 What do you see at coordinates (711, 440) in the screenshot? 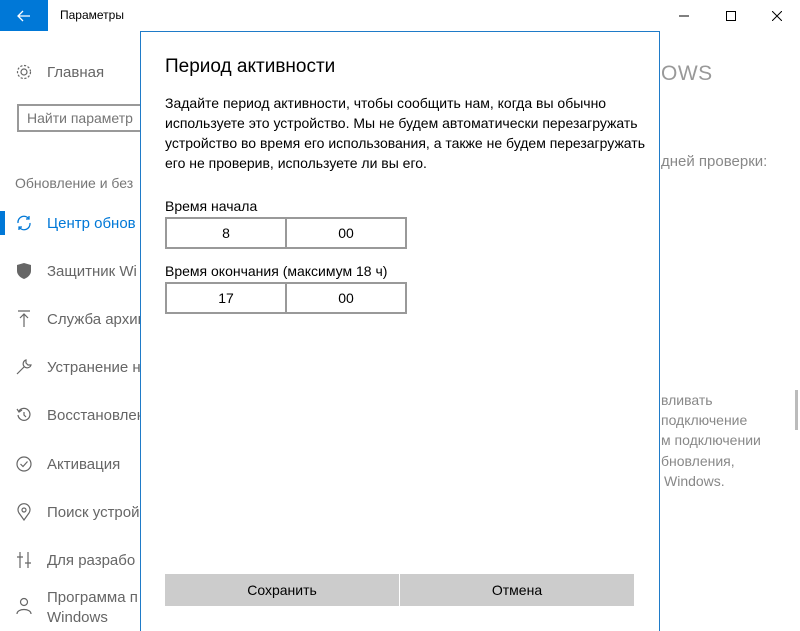
I see `background-paragraph-line: м подключении` at bounding box center [711, 440].